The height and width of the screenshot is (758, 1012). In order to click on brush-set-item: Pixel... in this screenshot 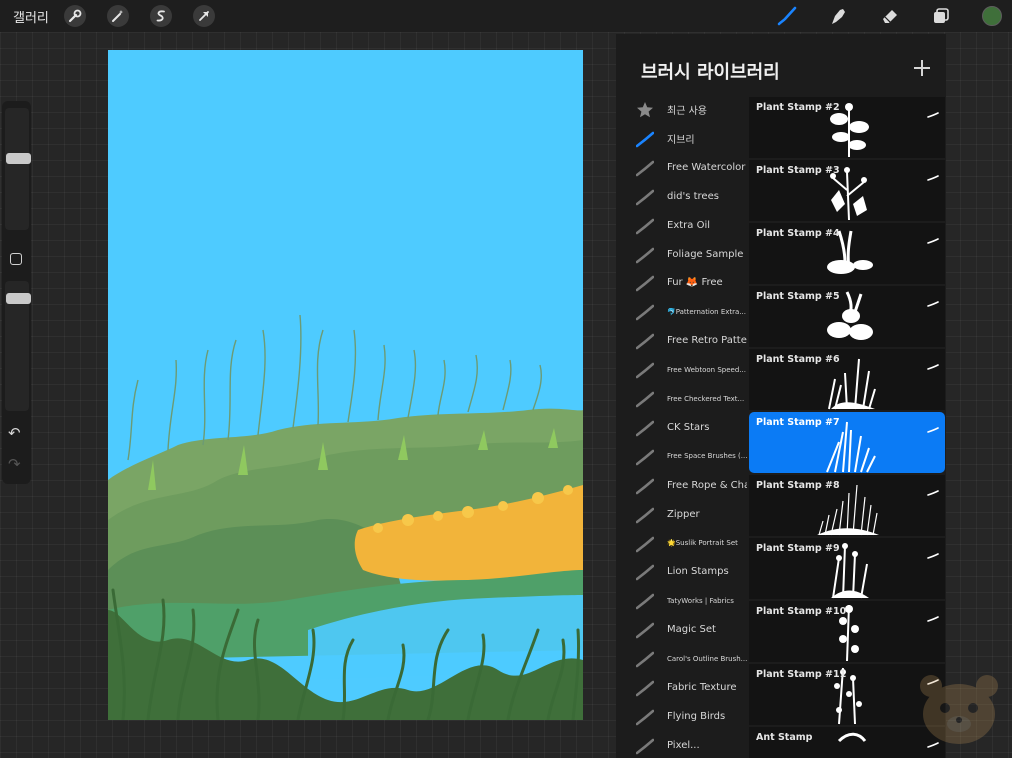, I will do `click(682, 744)`.